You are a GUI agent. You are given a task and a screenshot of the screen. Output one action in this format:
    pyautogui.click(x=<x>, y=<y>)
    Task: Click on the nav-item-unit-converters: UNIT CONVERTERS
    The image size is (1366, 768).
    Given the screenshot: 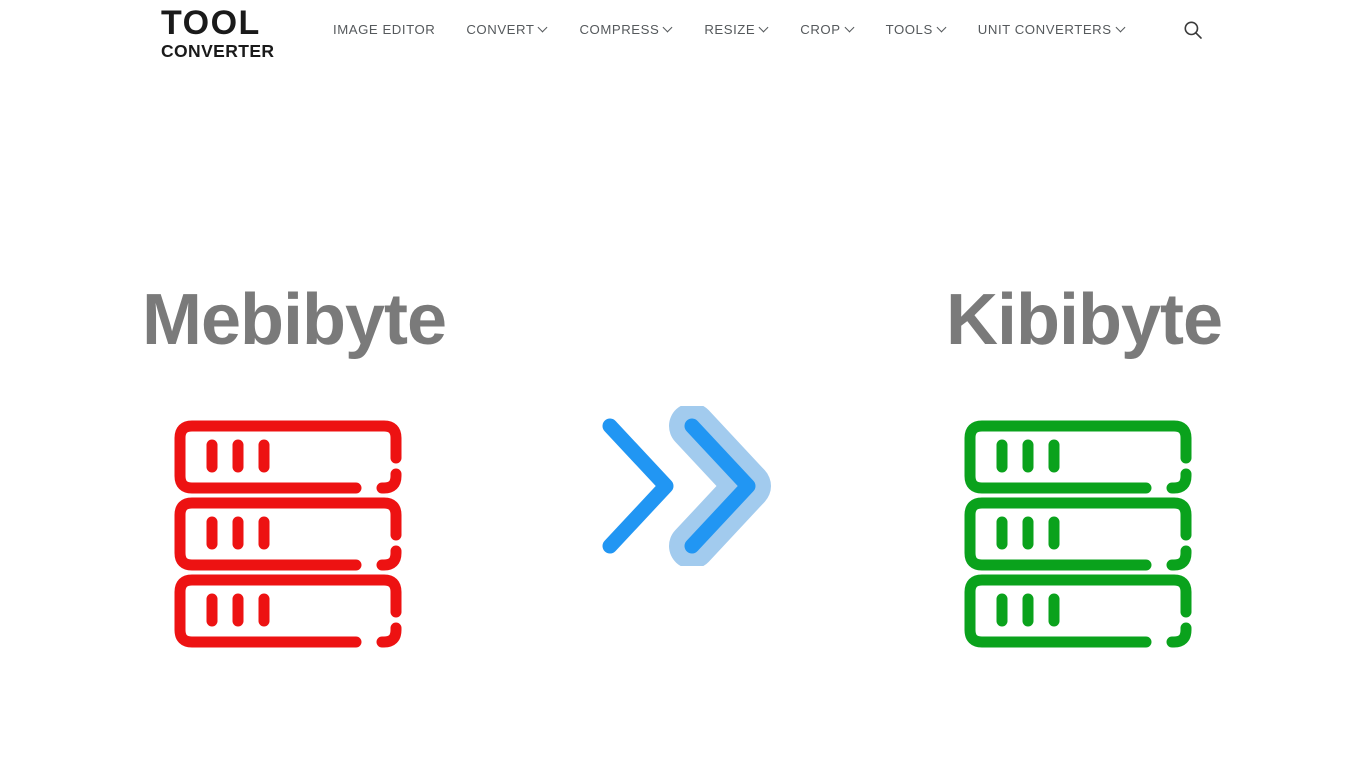 What is the action you would take?
    pyautogui.click(x=1060, y=30)
    